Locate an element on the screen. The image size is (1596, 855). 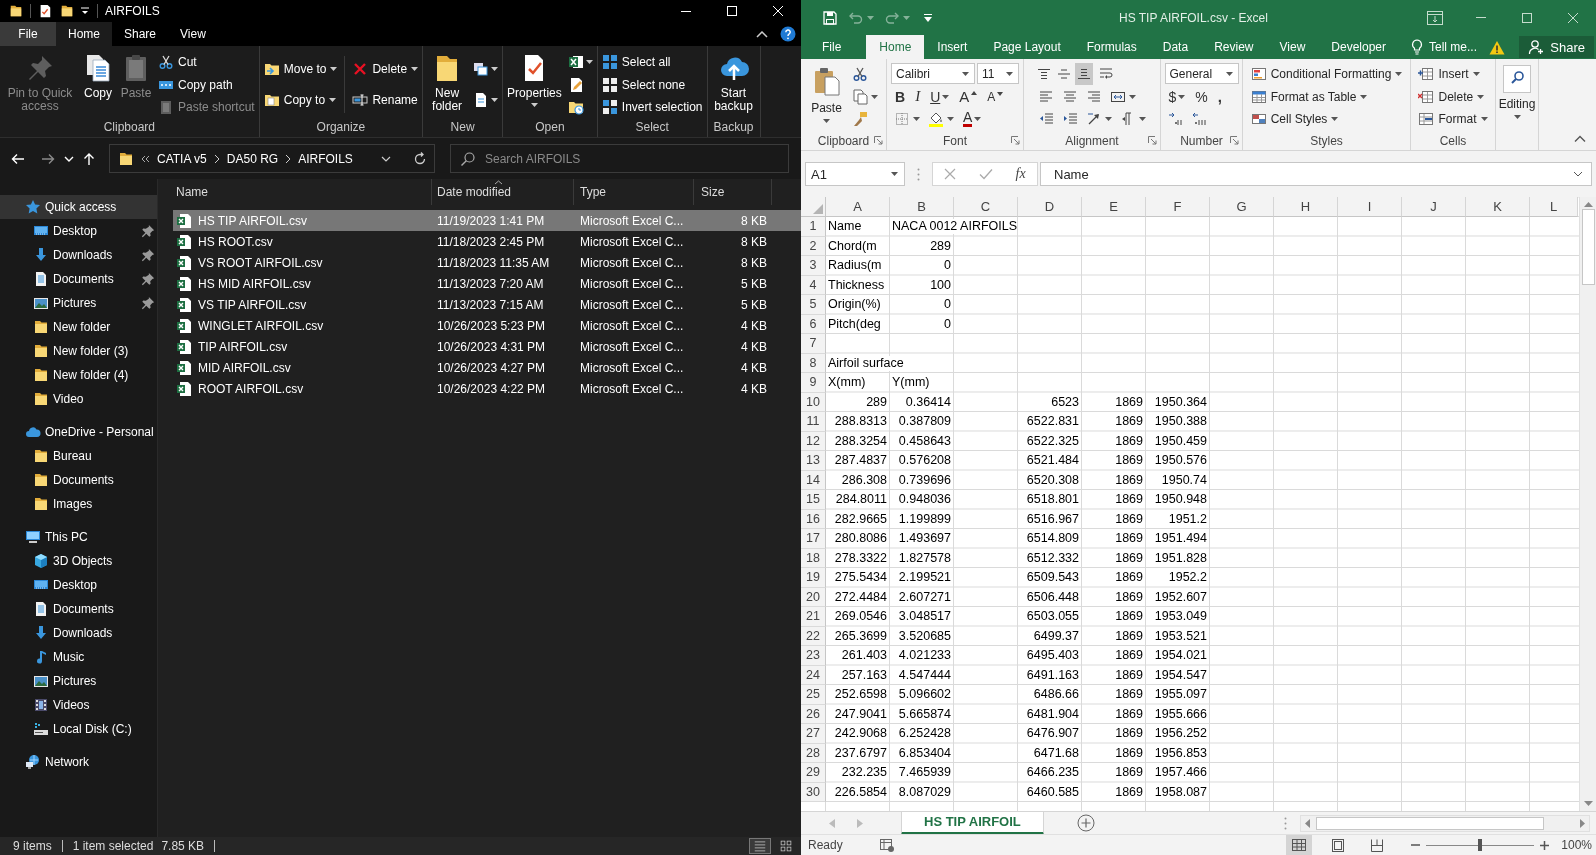
nav-item: This PC is located at coordinates (78, 537).